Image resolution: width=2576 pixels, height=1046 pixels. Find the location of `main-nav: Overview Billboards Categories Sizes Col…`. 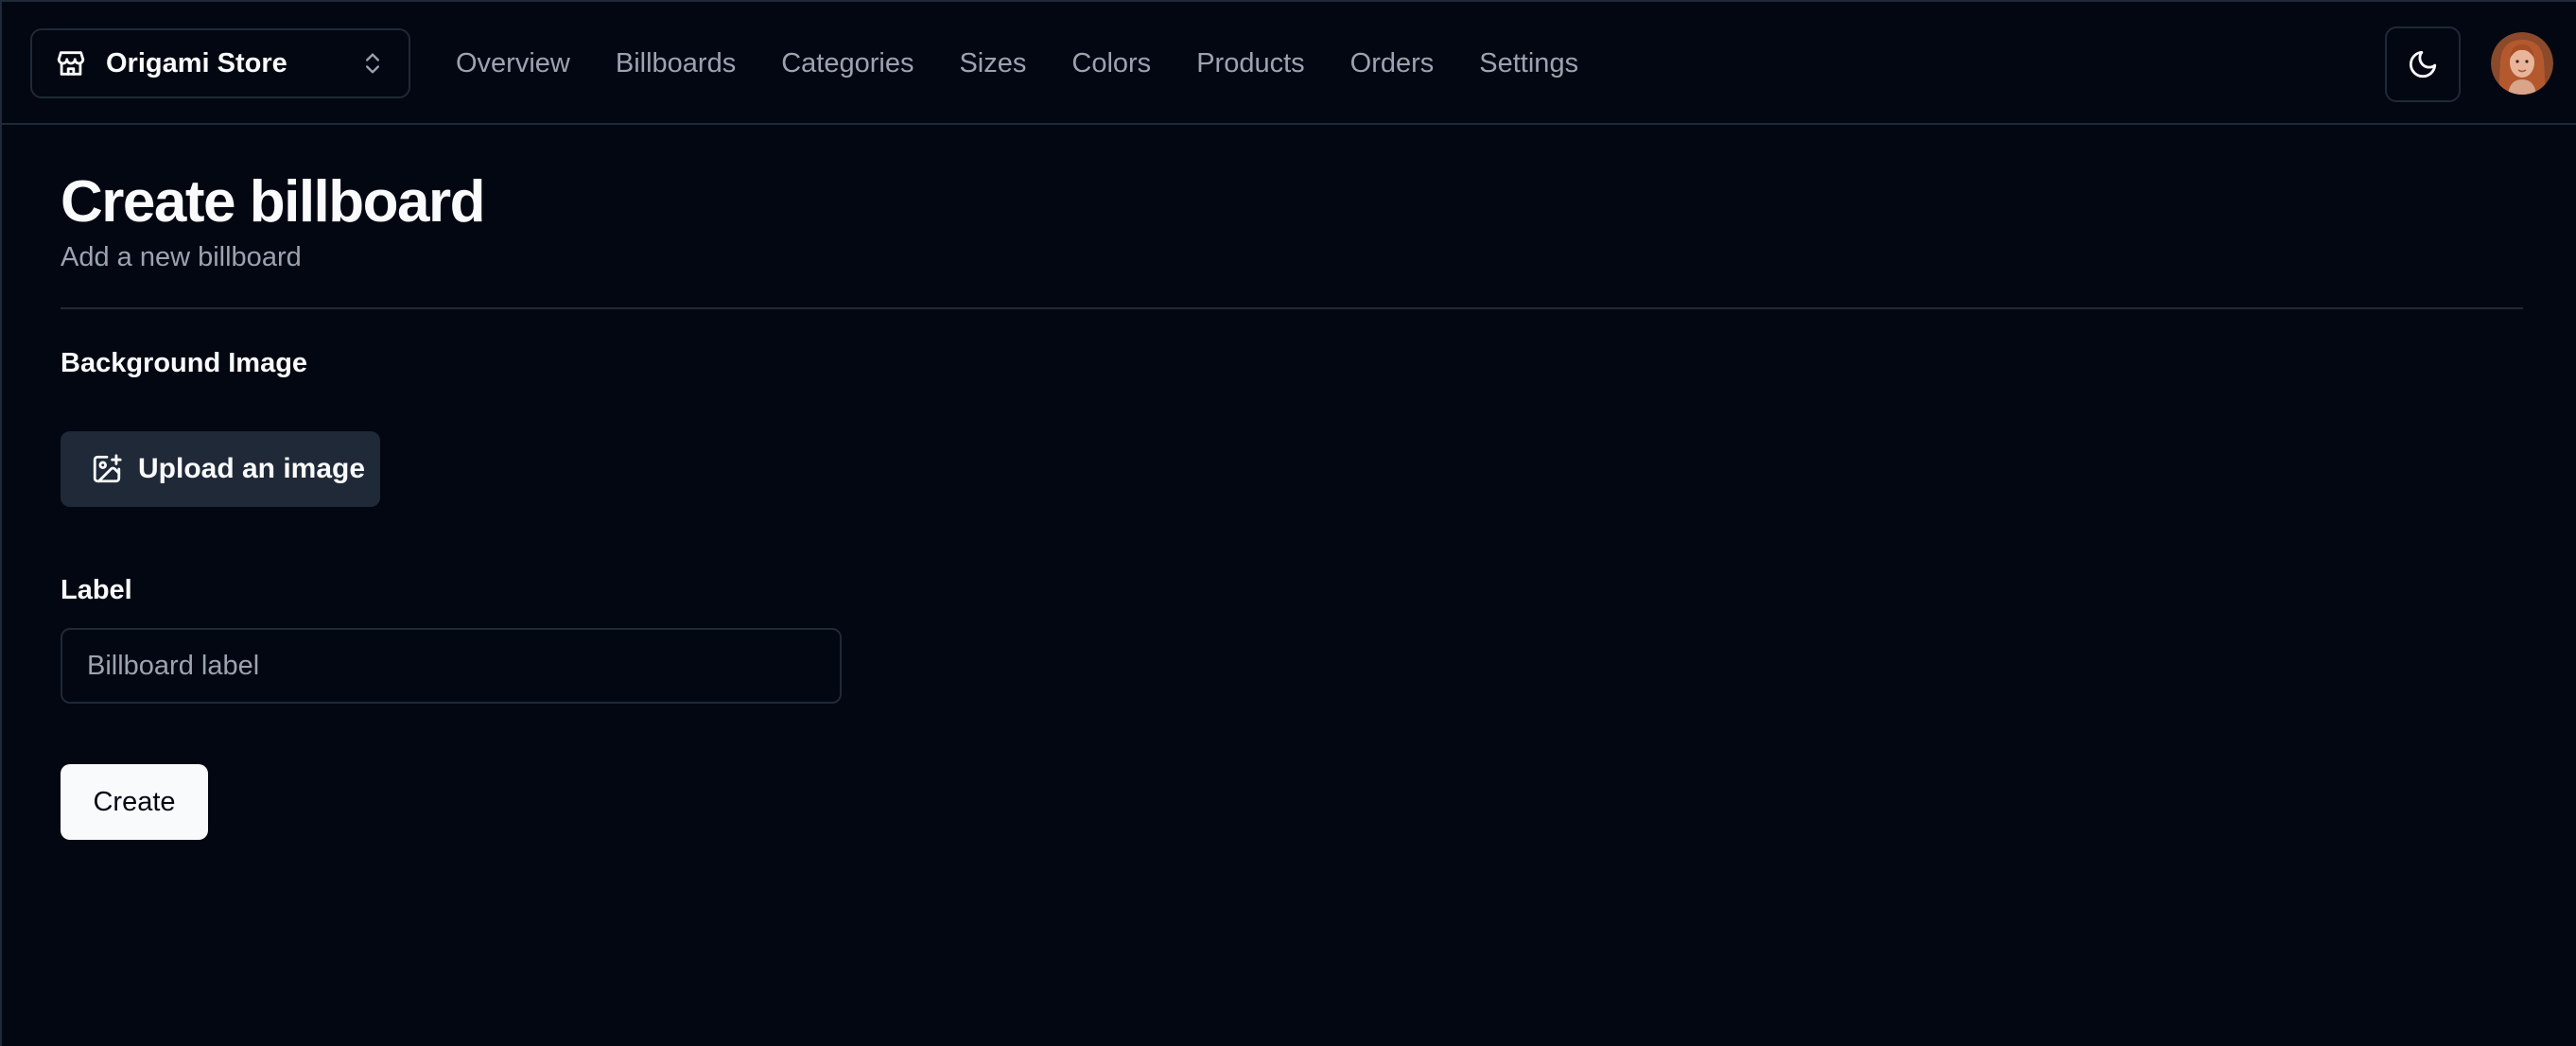

main-nav: Overview Billboards Categories Sizes Col… is located at coordinates (1017, 63).